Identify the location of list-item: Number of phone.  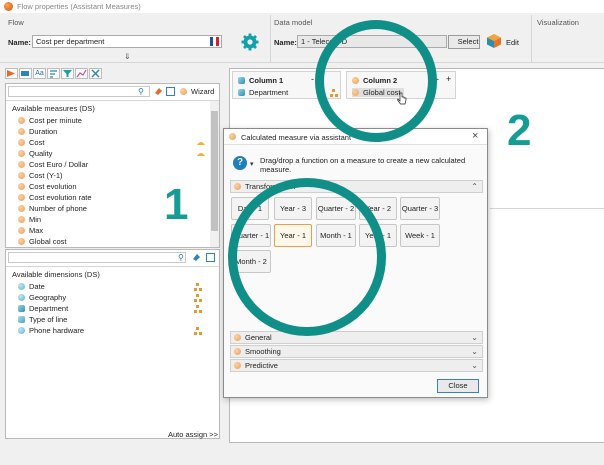
(52, 208).